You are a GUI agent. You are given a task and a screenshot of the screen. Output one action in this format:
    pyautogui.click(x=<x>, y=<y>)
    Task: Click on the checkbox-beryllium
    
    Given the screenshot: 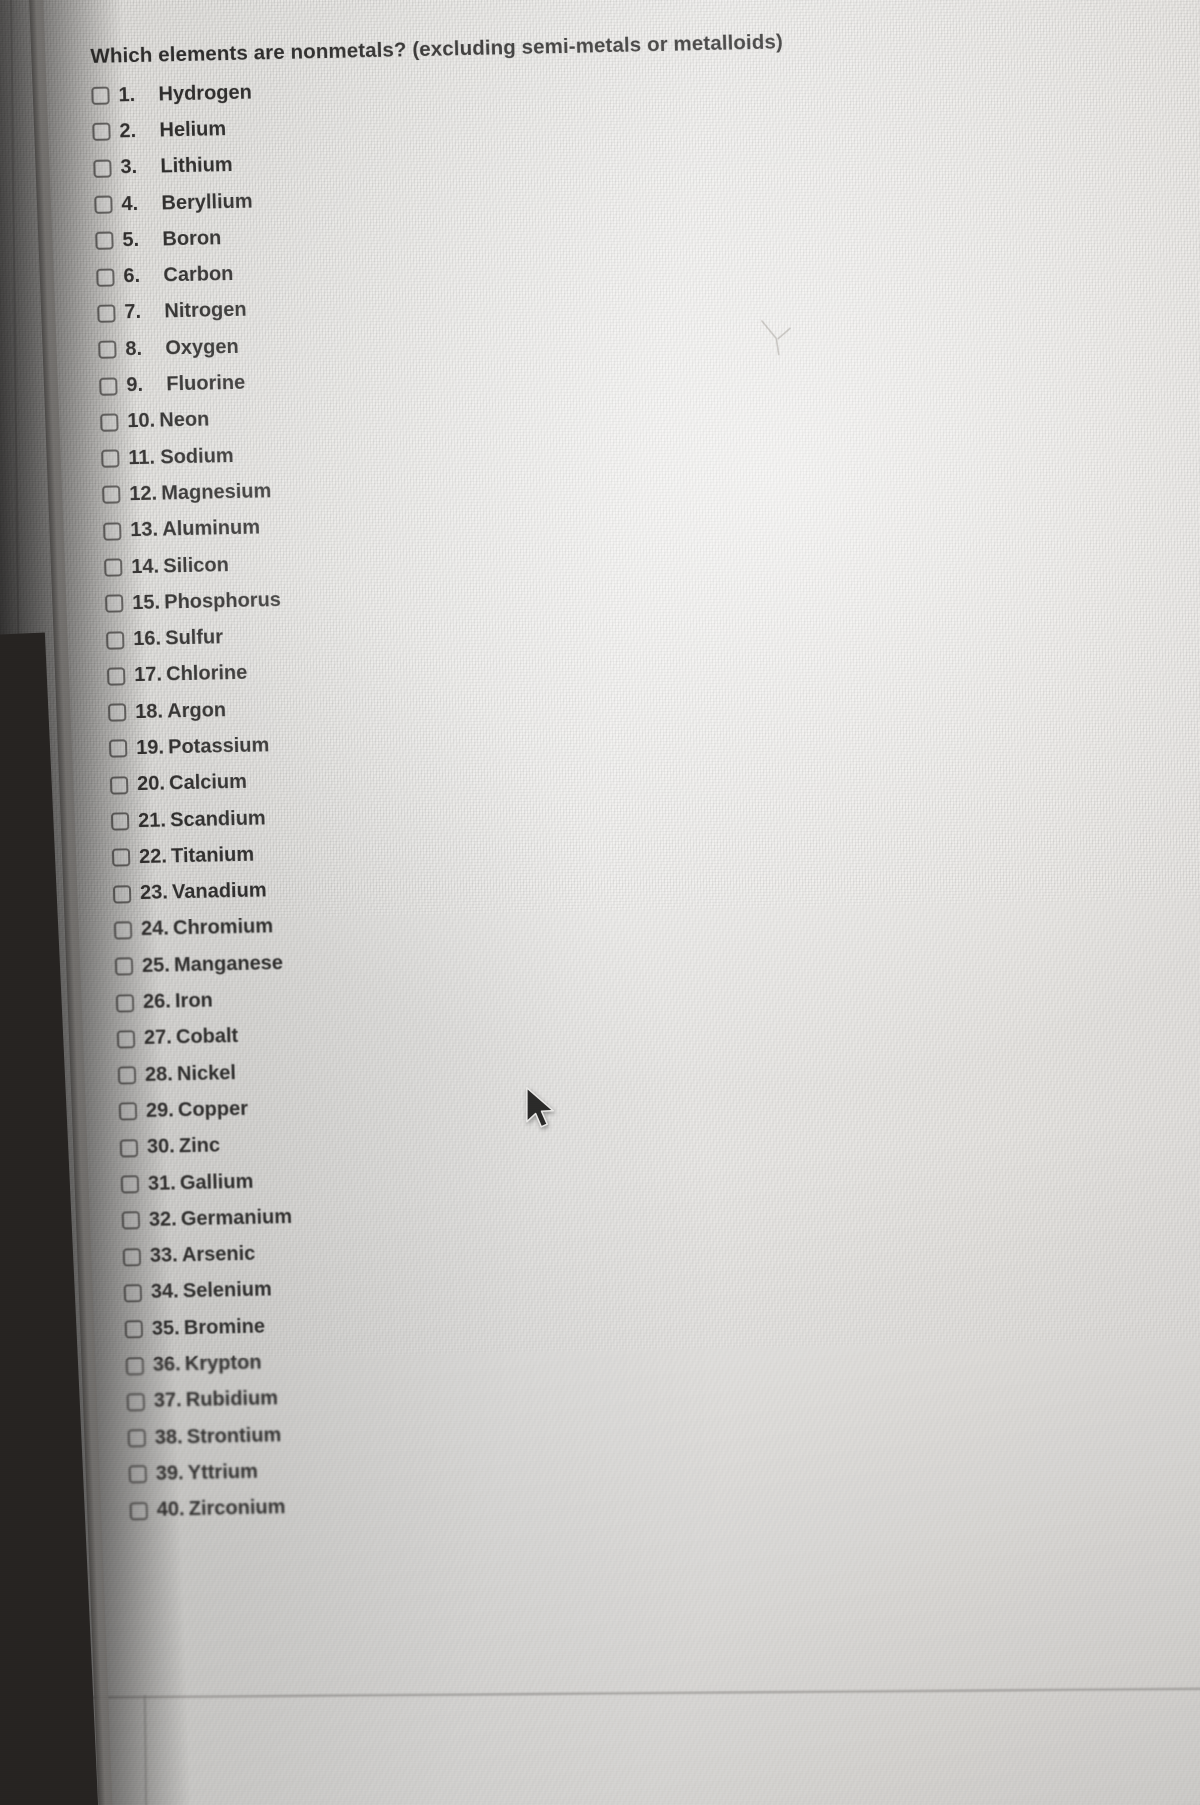 What is the action you would take?
    pyautogui.click(x=103, y=204)
    